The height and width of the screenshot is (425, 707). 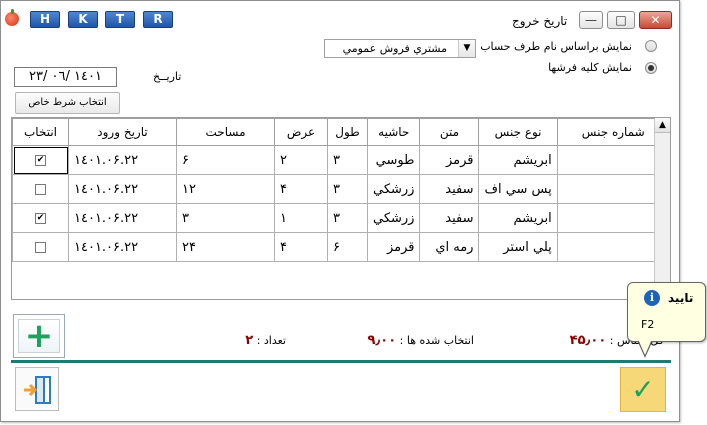 I want to click on plus-icon: +, so click(x=39, y=336).